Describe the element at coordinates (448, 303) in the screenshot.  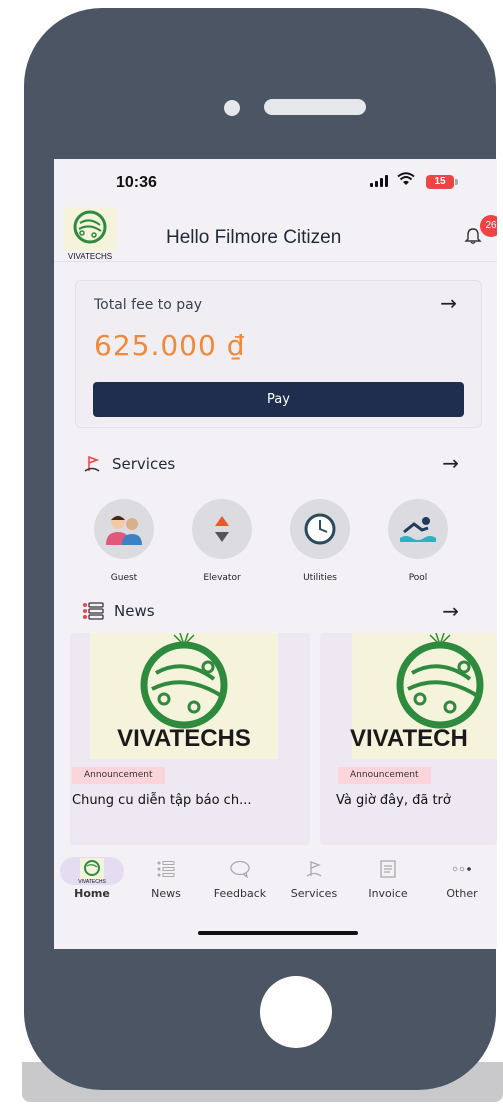
I see `fee-arrow-icon: →` at that location.